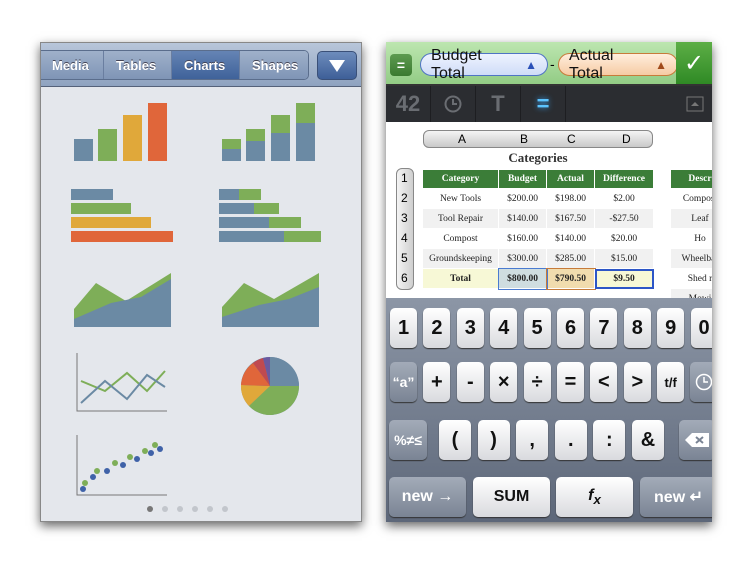 This screenshot has height=565, width=754. What do you see at coordinates (524, 139) in the screenshot?
I see `column-header: B` at bounding box center [524, 139].